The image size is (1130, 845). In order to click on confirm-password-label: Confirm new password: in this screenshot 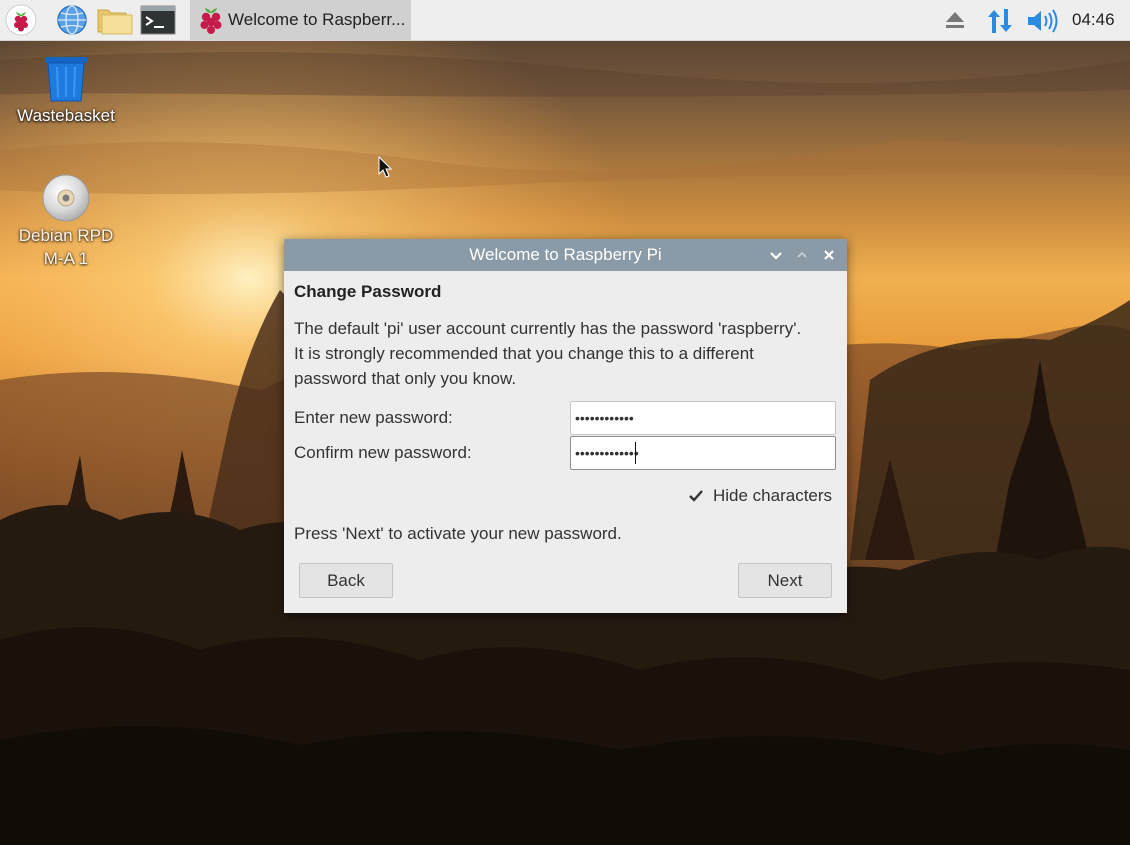, I will do `click(383, 452)`.